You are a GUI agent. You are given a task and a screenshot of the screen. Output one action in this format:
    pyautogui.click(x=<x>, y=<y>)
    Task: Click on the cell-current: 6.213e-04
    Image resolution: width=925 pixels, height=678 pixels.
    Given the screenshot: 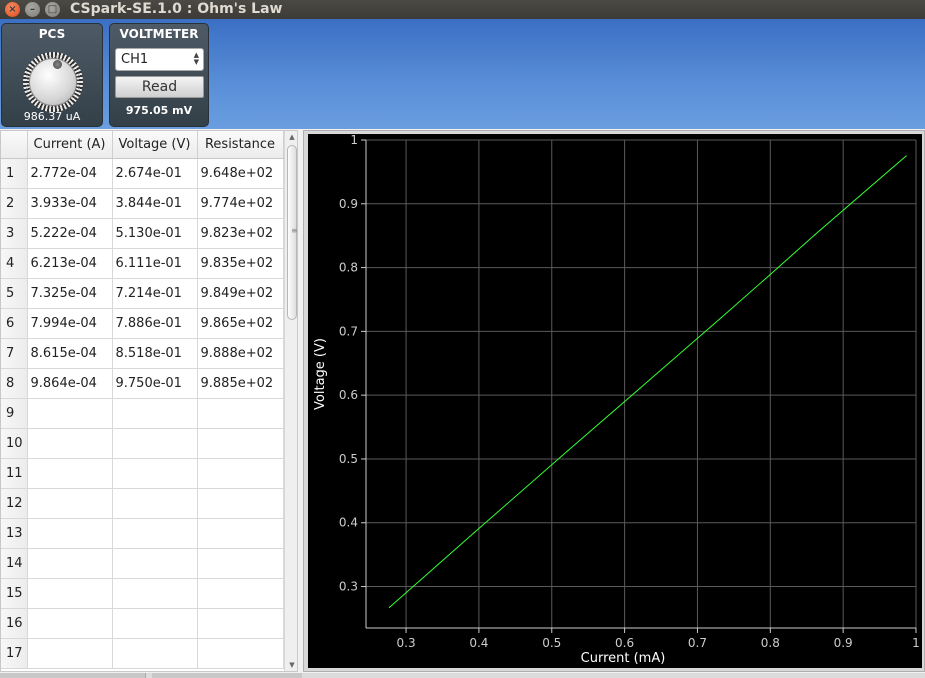 What is the action you would take?
    pyautogui.click(x=70, y=263)
    